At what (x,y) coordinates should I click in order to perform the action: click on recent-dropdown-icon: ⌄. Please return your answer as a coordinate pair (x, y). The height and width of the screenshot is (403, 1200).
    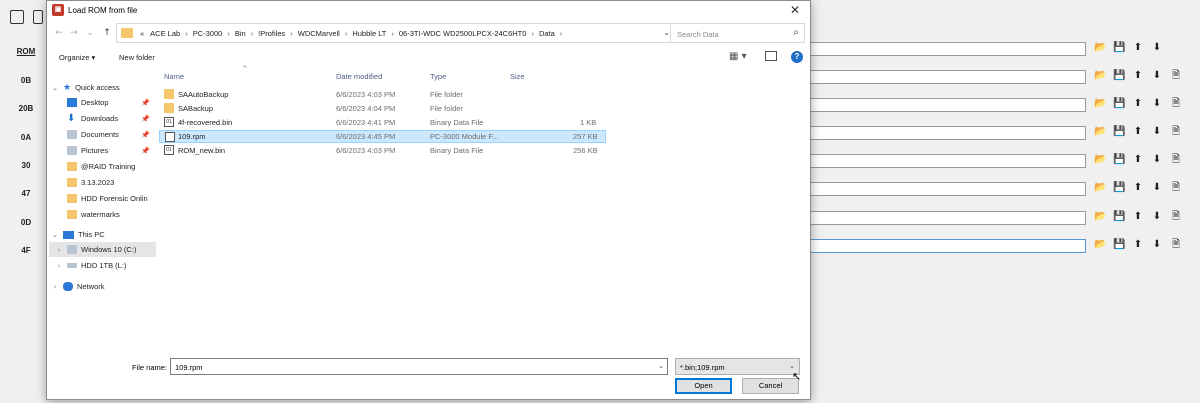
    Looking at the image, I should click on (90, 33).